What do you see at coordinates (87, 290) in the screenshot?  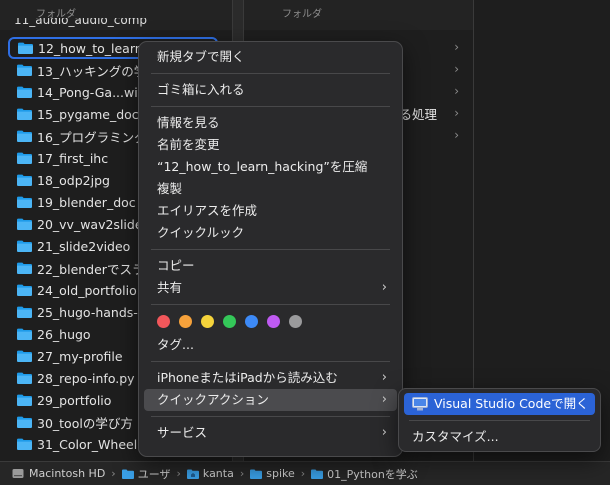 I see `folder-name: 24_old_portfolio` at bounding box center [87, 290].